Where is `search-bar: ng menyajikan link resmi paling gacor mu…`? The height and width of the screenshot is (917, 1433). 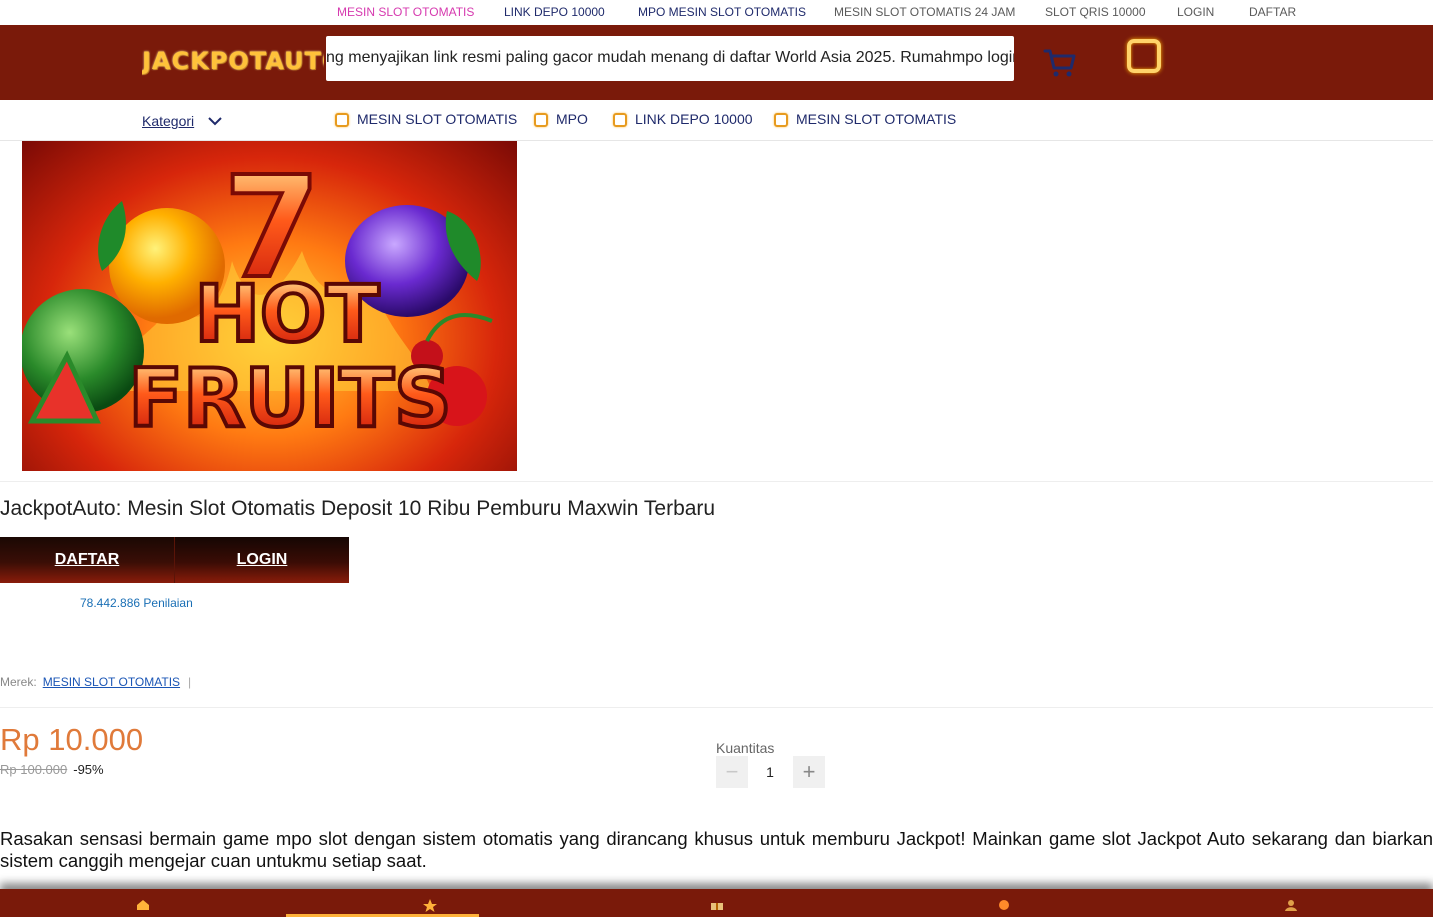 search-bar: ng menyajikan link resmi paling gacor mu… is located at coordinates (670, 58).